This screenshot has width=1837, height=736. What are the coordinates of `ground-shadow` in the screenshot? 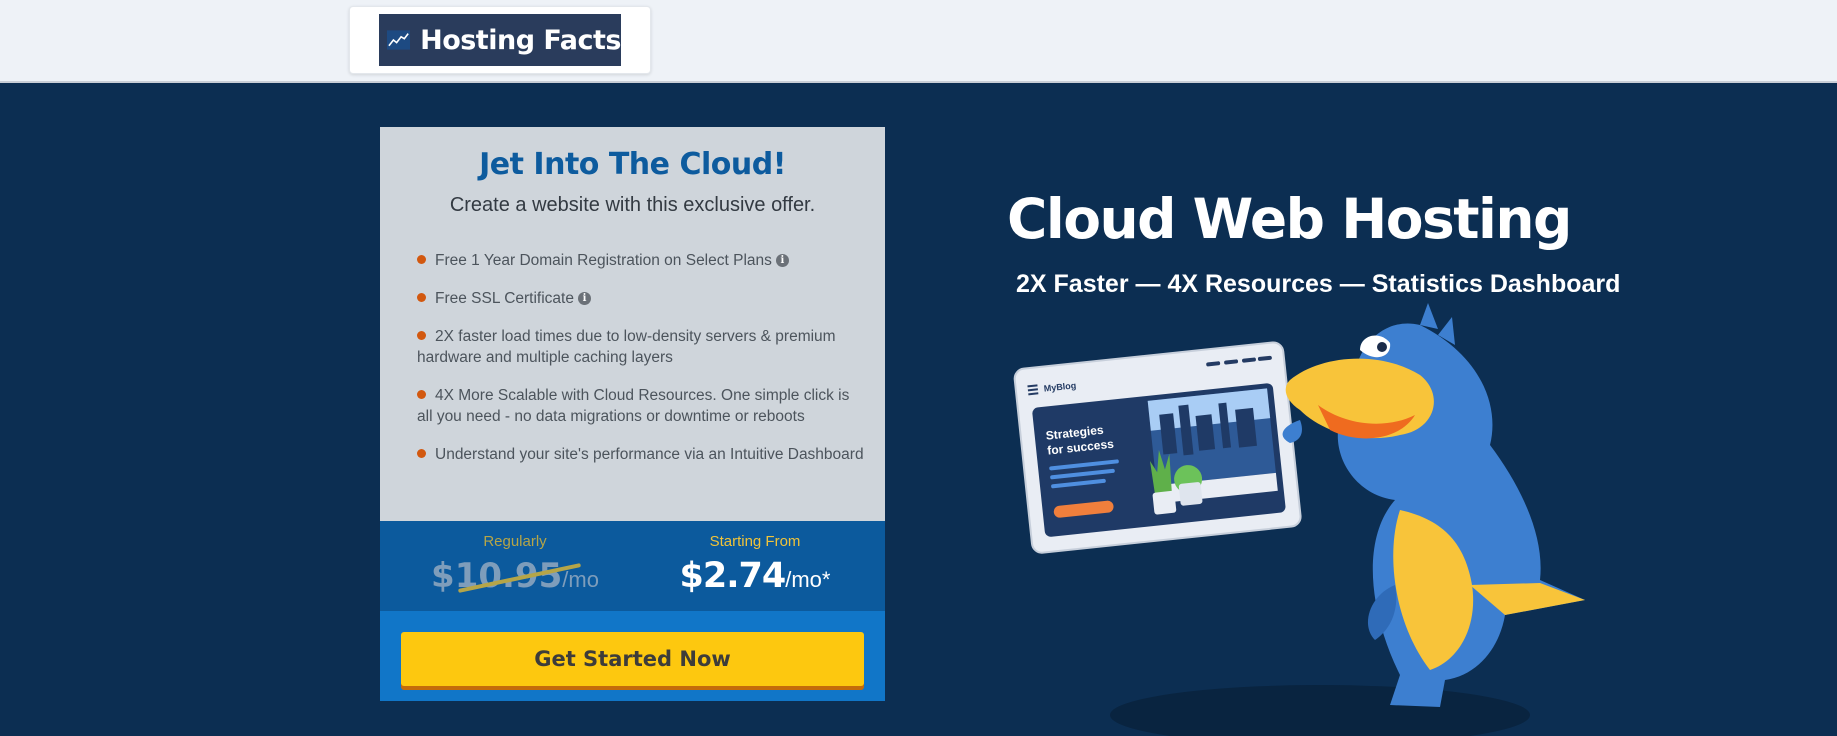 It's located at (1320, 710).